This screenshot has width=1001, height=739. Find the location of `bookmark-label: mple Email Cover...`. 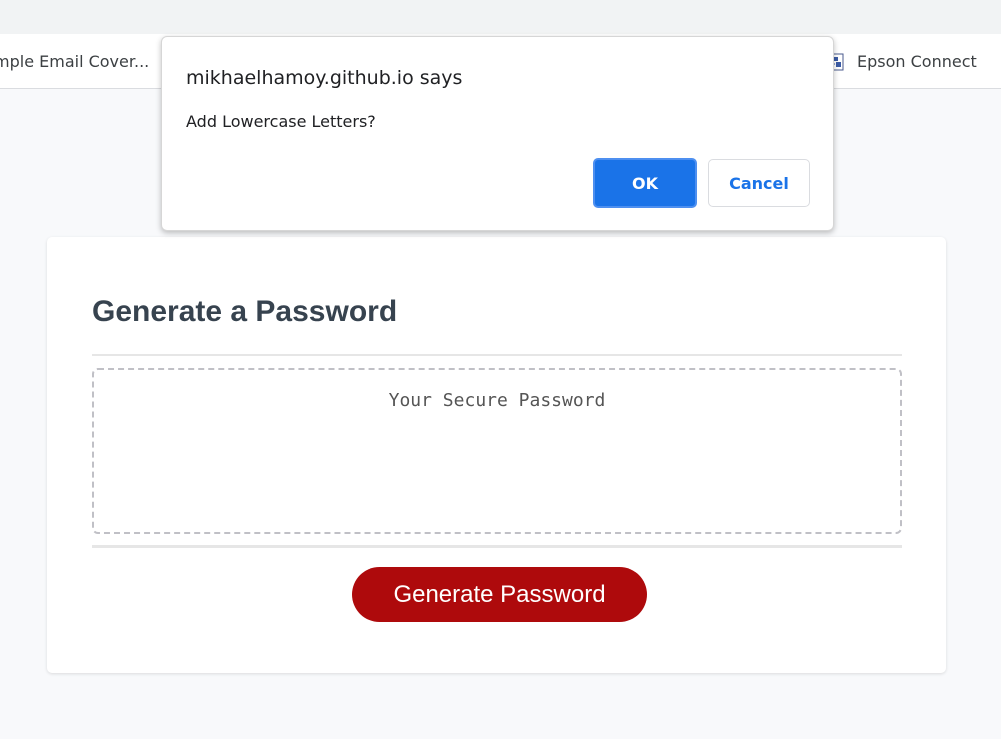

bookmark-label: mple Email Cover... is located at coordinates (75, 61).